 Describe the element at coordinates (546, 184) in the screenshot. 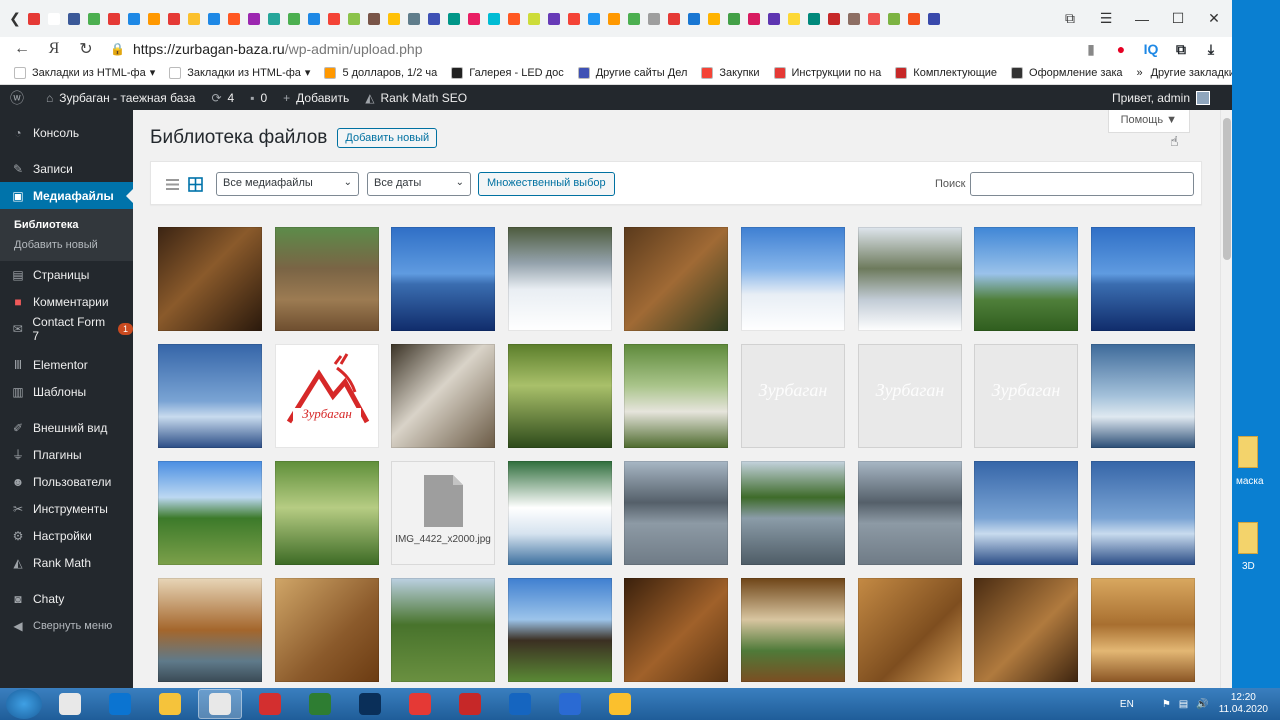

I see `bulk-select-button: Множественный выбор` at that location.